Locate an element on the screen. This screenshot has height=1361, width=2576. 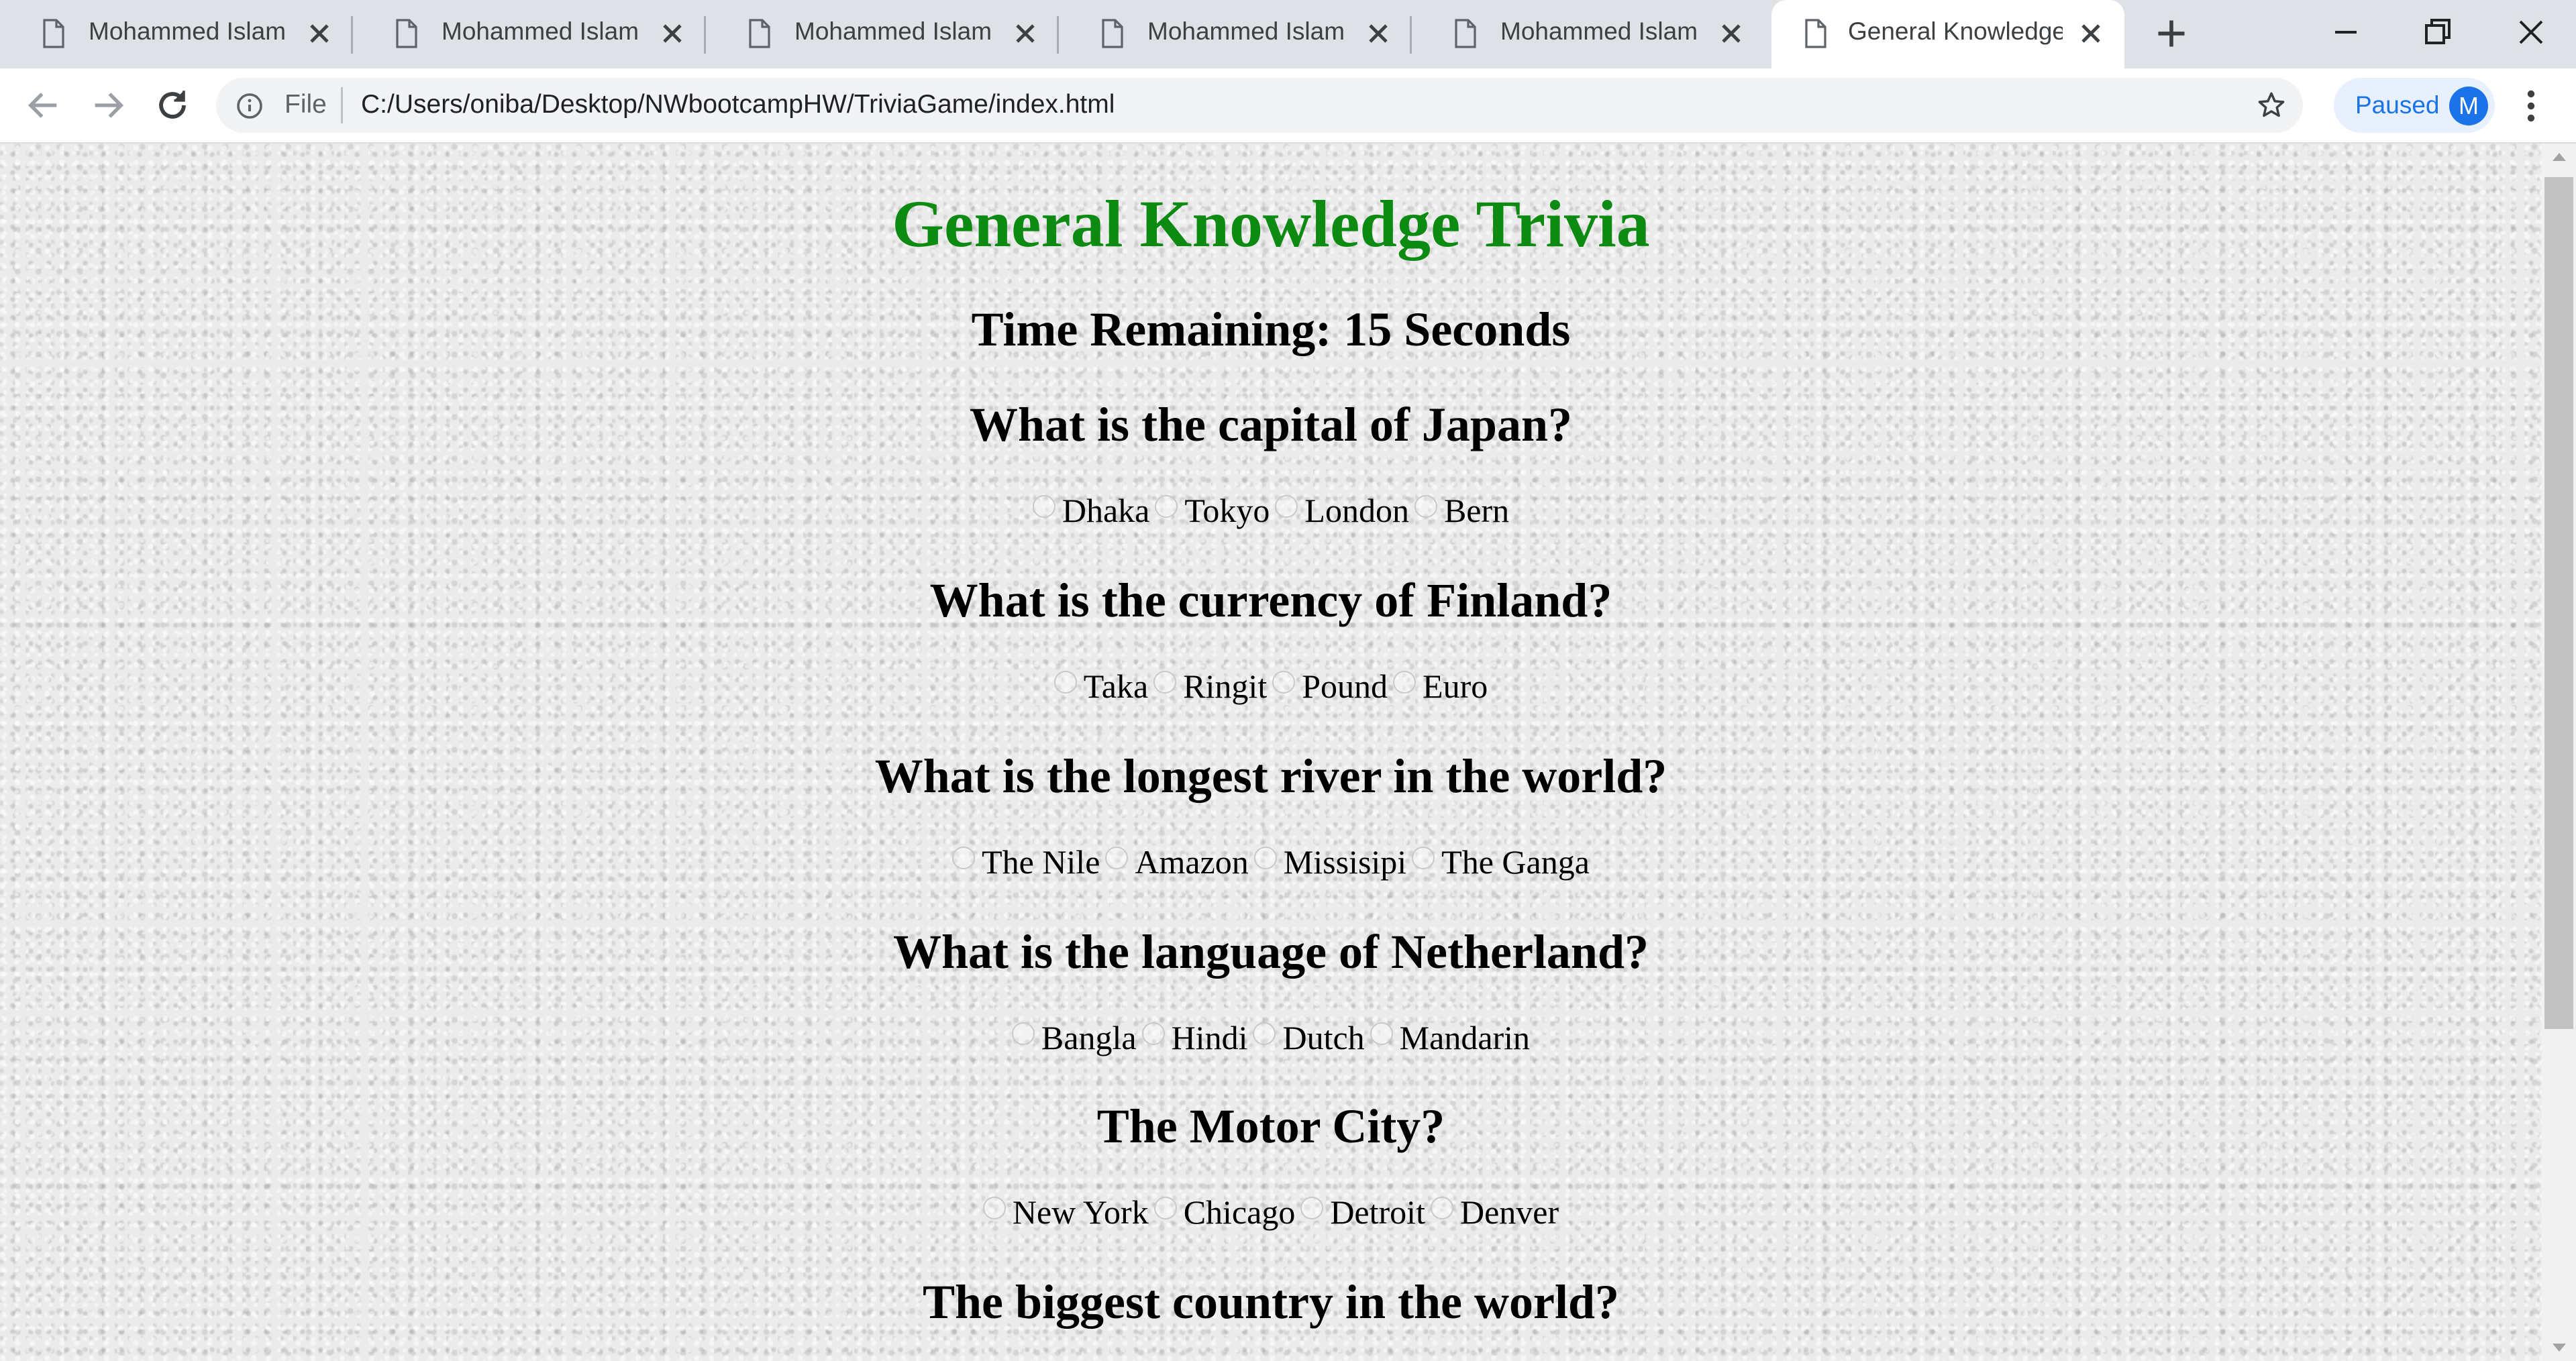
answer-option: Mandarin is located at coordinates (1450, 1037).